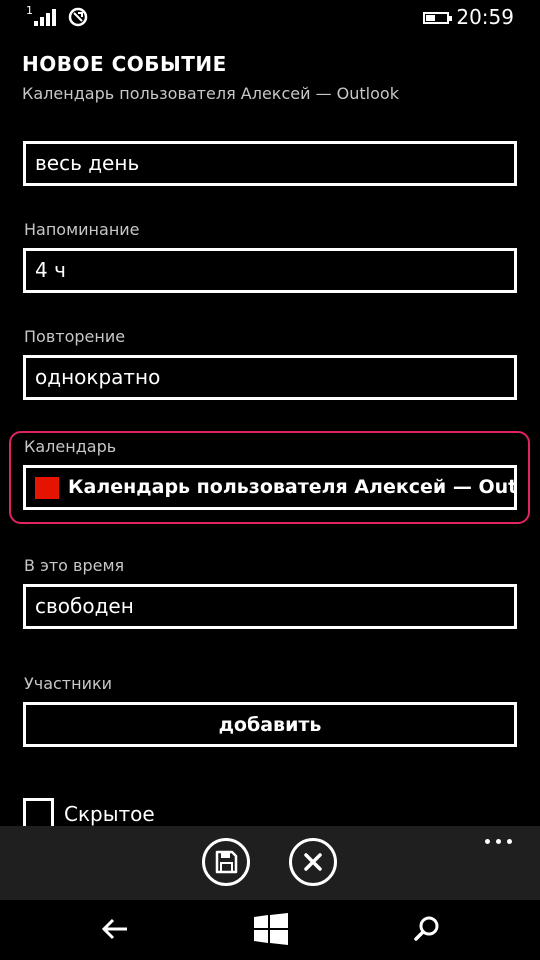 This screenshot has height=960, width=540. I want to click on add-attendees-button: добавить, so click(270, 724).